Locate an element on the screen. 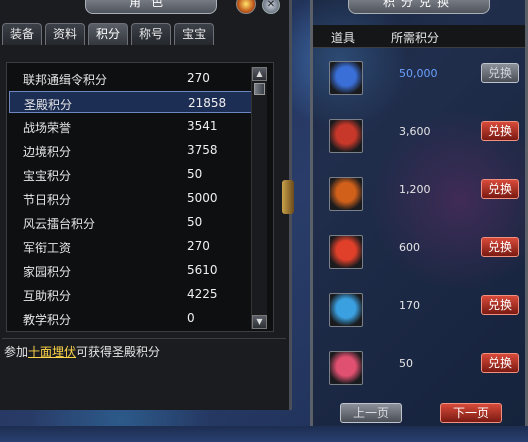  red-crystal-icon is located at coordinates (346, 252).